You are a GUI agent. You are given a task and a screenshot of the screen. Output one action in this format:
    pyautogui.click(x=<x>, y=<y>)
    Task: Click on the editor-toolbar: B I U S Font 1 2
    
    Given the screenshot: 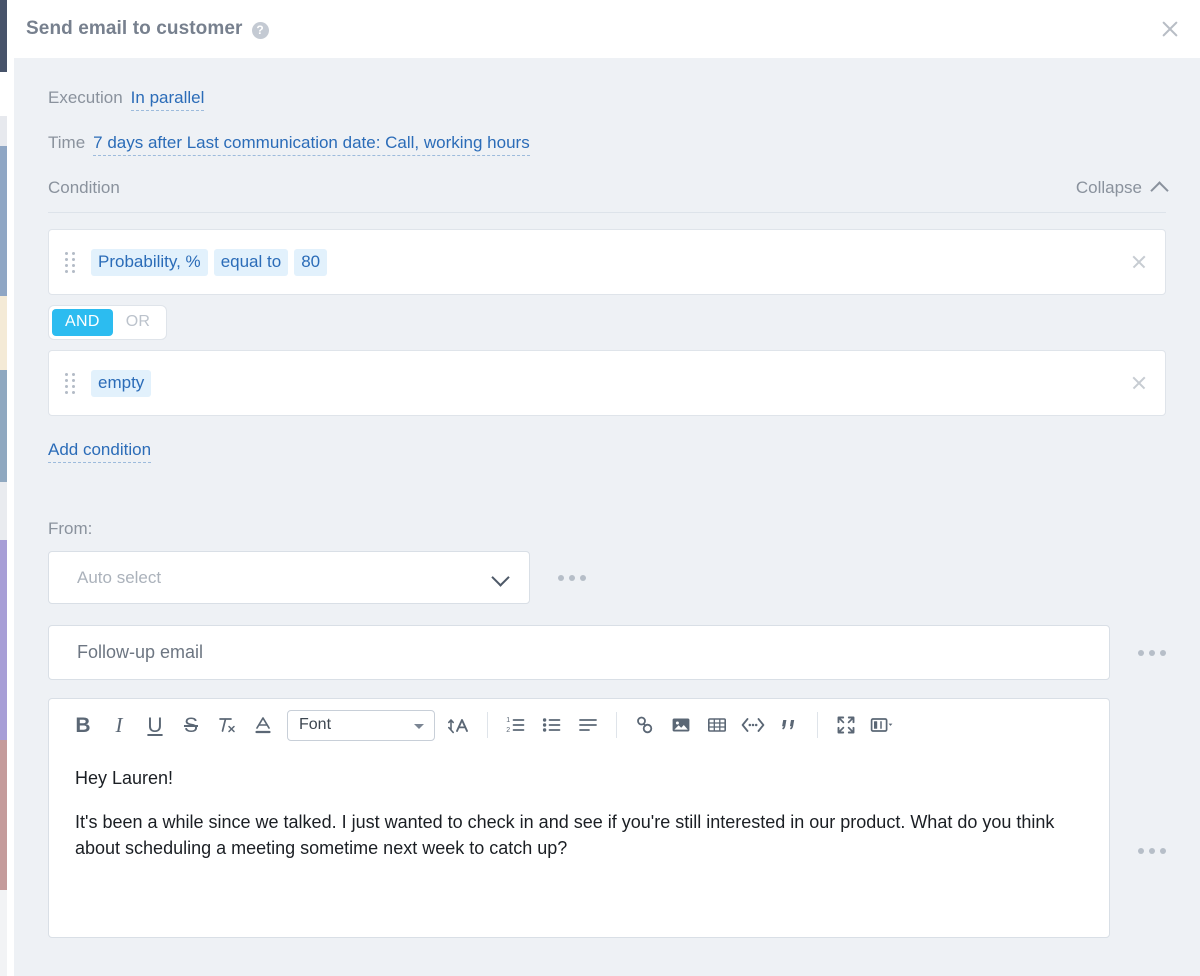 What is the action you would take?
    pyautogui.click(x=579, y=725)
    